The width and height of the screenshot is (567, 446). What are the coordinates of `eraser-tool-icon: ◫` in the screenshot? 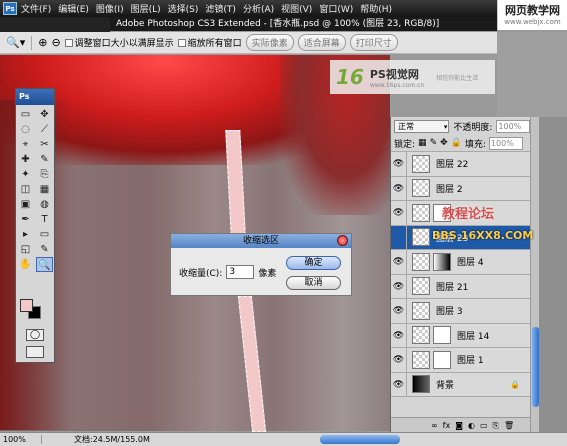 It's located at (25, 189).